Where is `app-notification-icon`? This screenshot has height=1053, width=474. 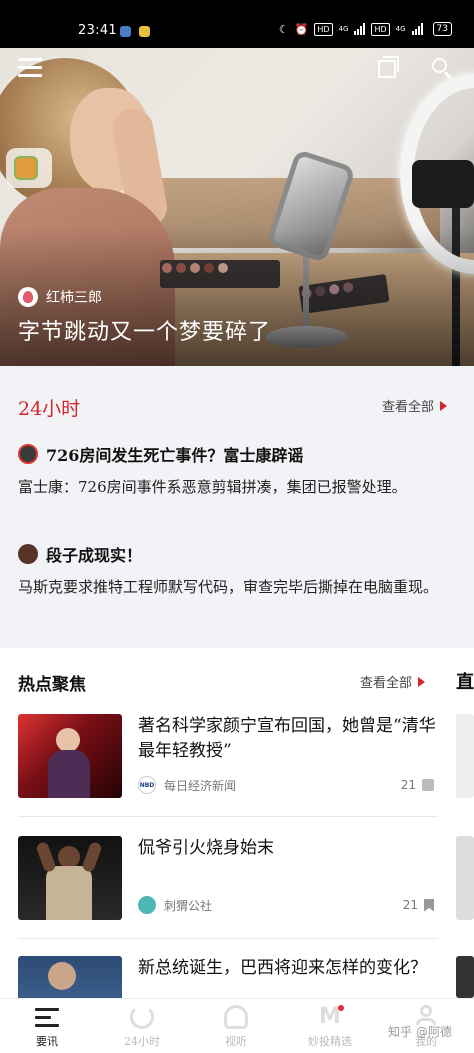
app-notification-icon is located at coordinates (125, 31).